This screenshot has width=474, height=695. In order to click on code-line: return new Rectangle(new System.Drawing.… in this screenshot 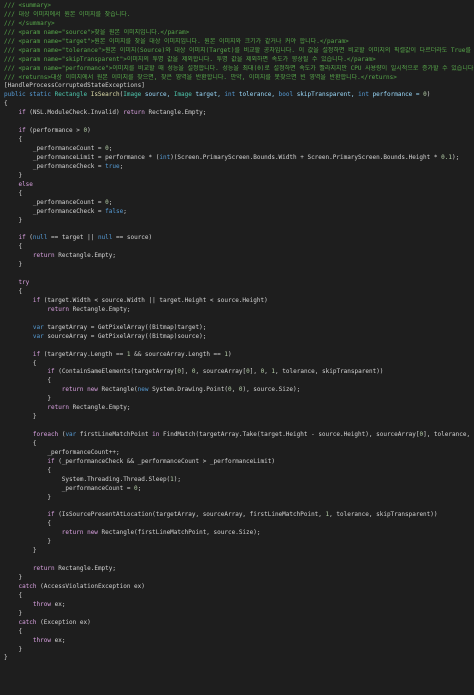, I will do `click(239, 390)`.